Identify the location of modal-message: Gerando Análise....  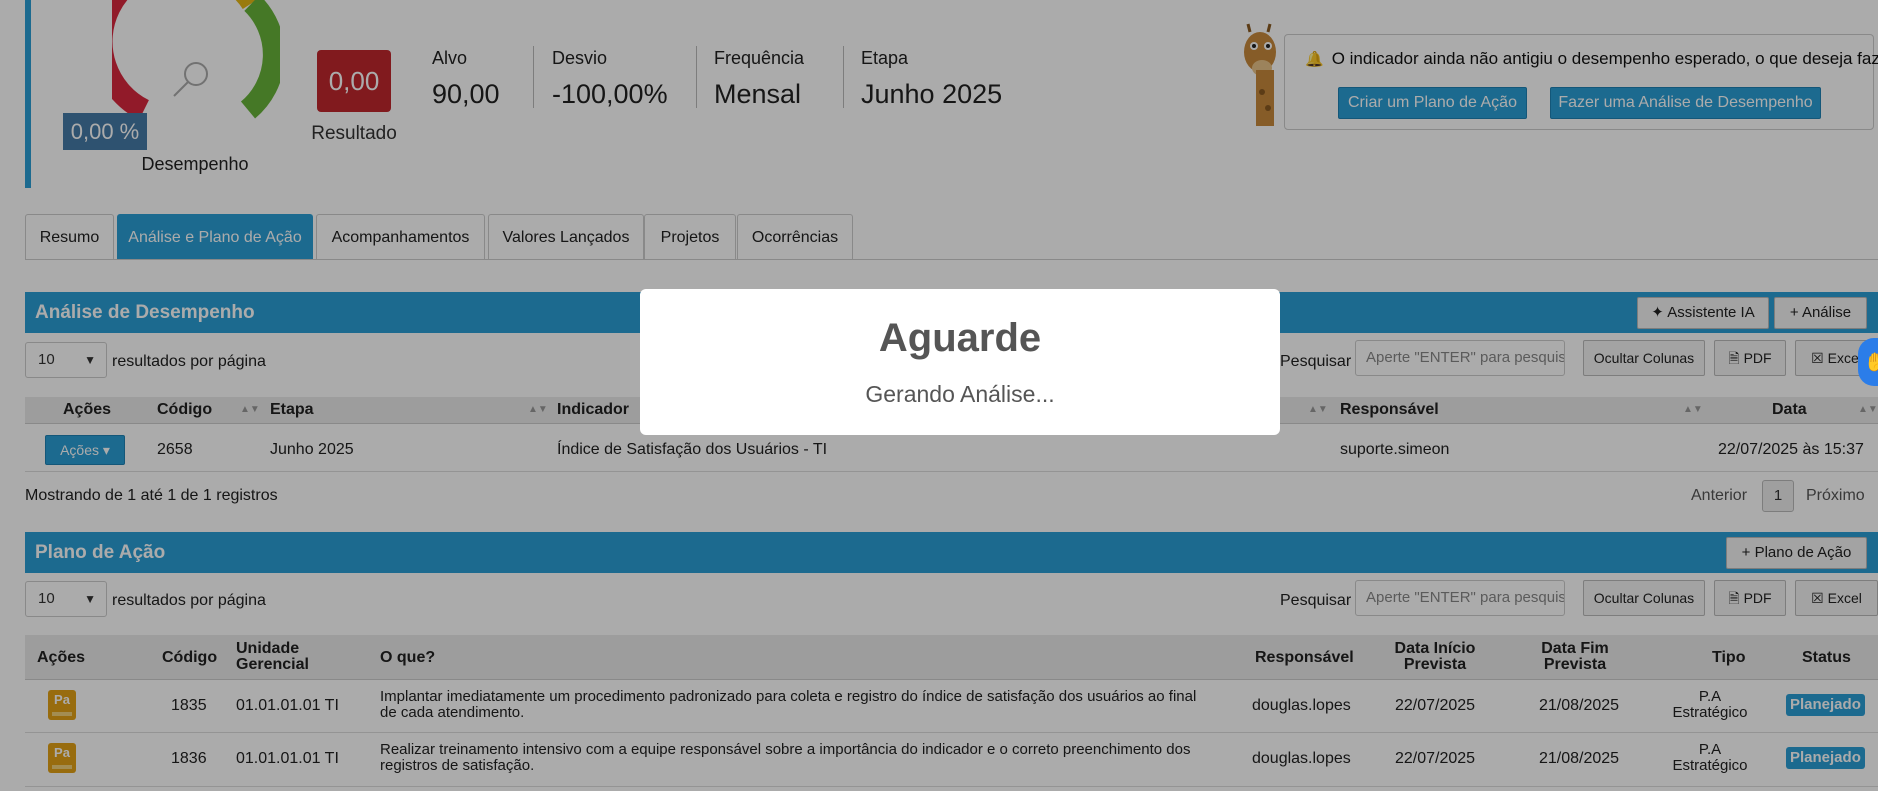
(960, 394).